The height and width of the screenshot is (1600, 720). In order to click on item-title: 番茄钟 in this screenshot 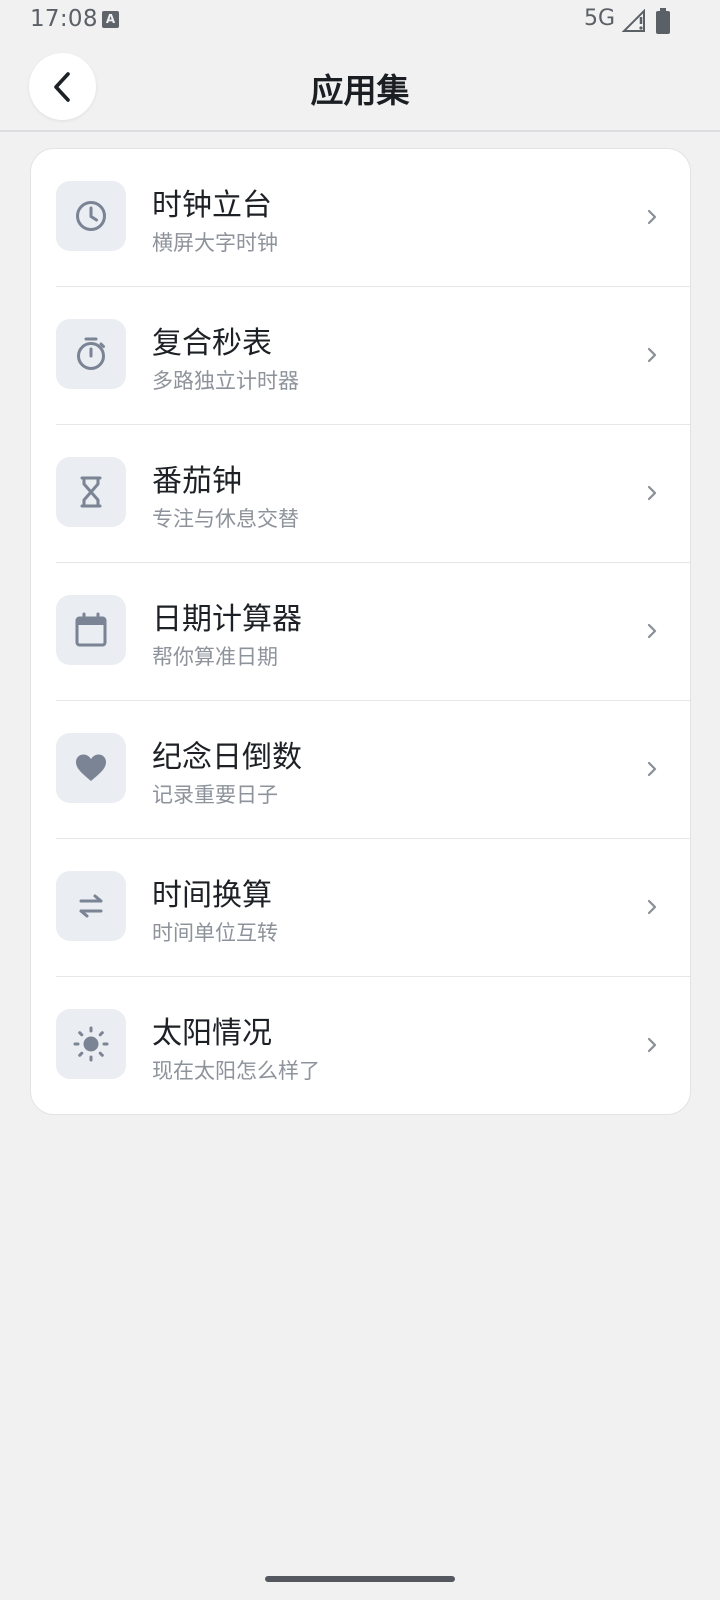, I will do `click(197, 481)`.